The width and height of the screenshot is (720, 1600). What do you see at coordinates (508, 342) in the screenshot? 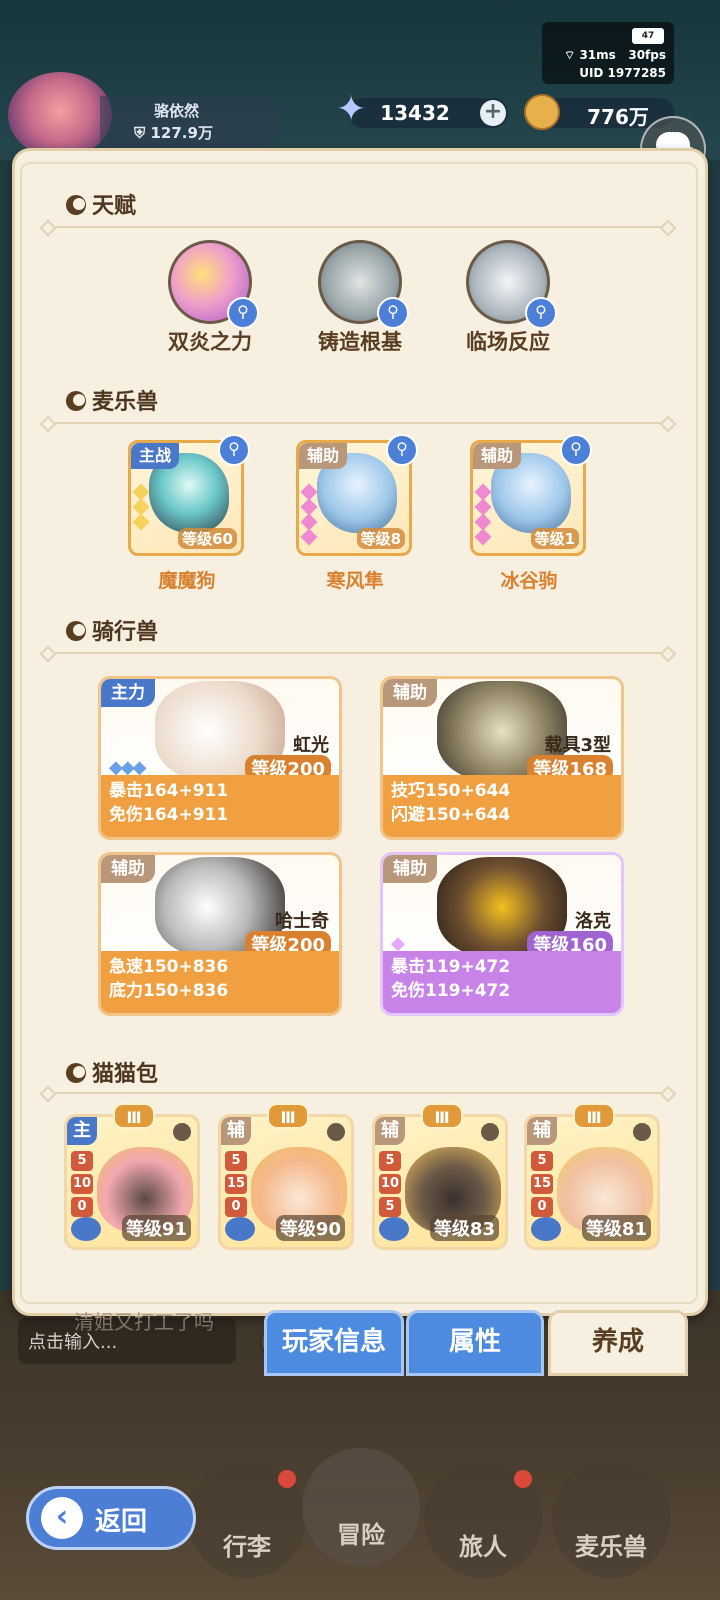
I see `talent-label: 临场反应` at bounding box center [508, 342].